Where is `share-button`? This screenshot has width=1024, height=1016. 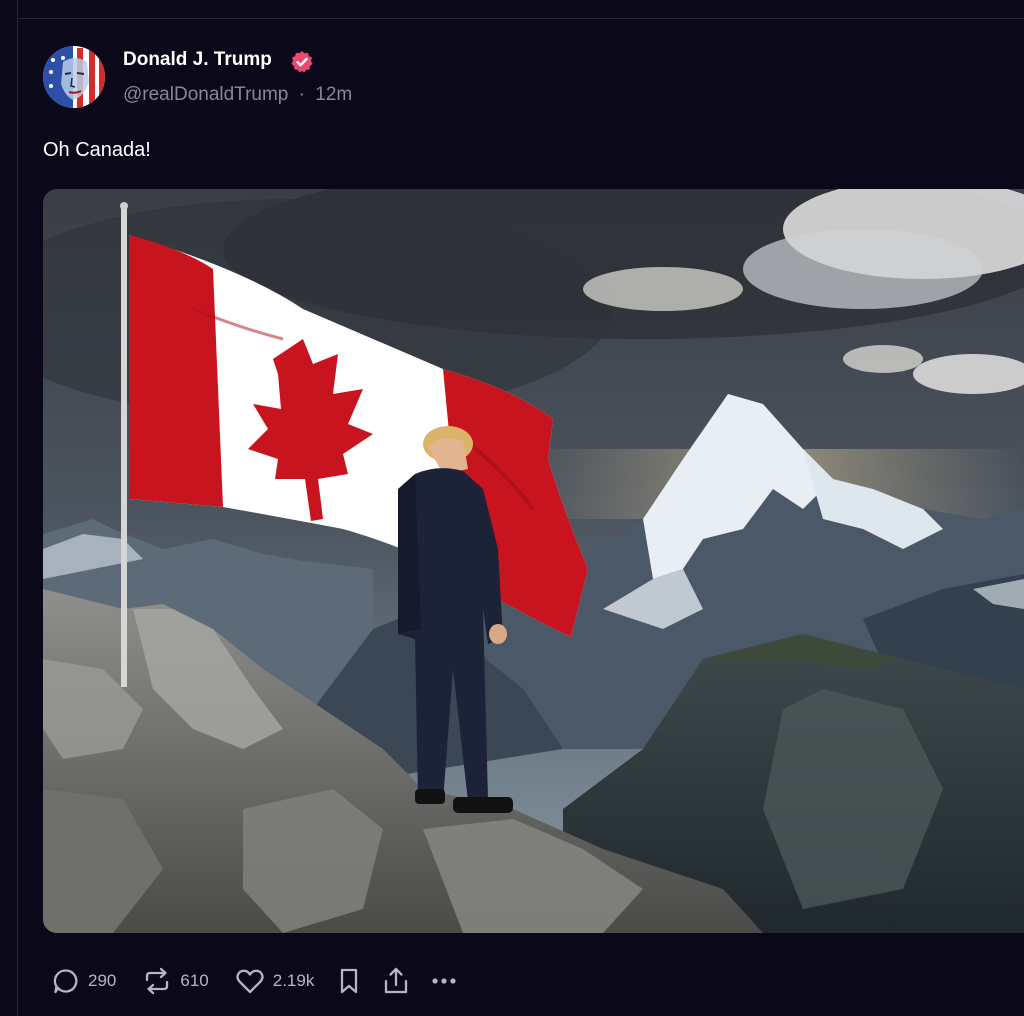
share-button is located at coordinates (396, 981).